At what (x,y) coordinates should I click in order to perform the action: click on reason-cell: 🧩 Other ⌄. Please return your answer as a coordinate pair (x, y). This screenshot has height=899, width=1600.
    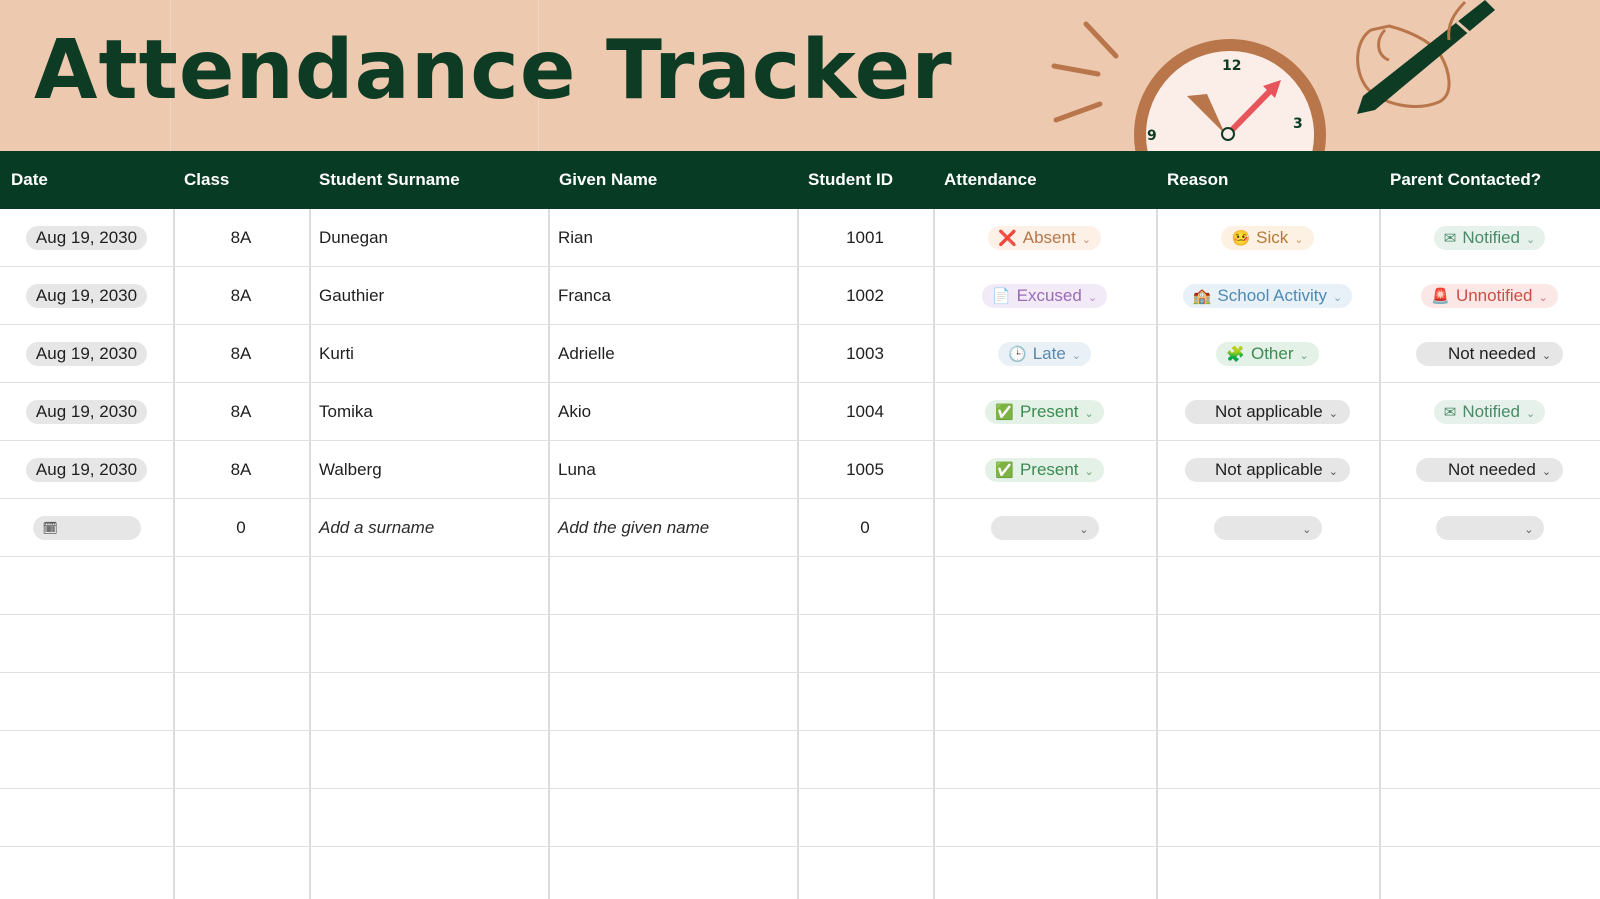
    Looking at the image, I should click on (1267, 354).